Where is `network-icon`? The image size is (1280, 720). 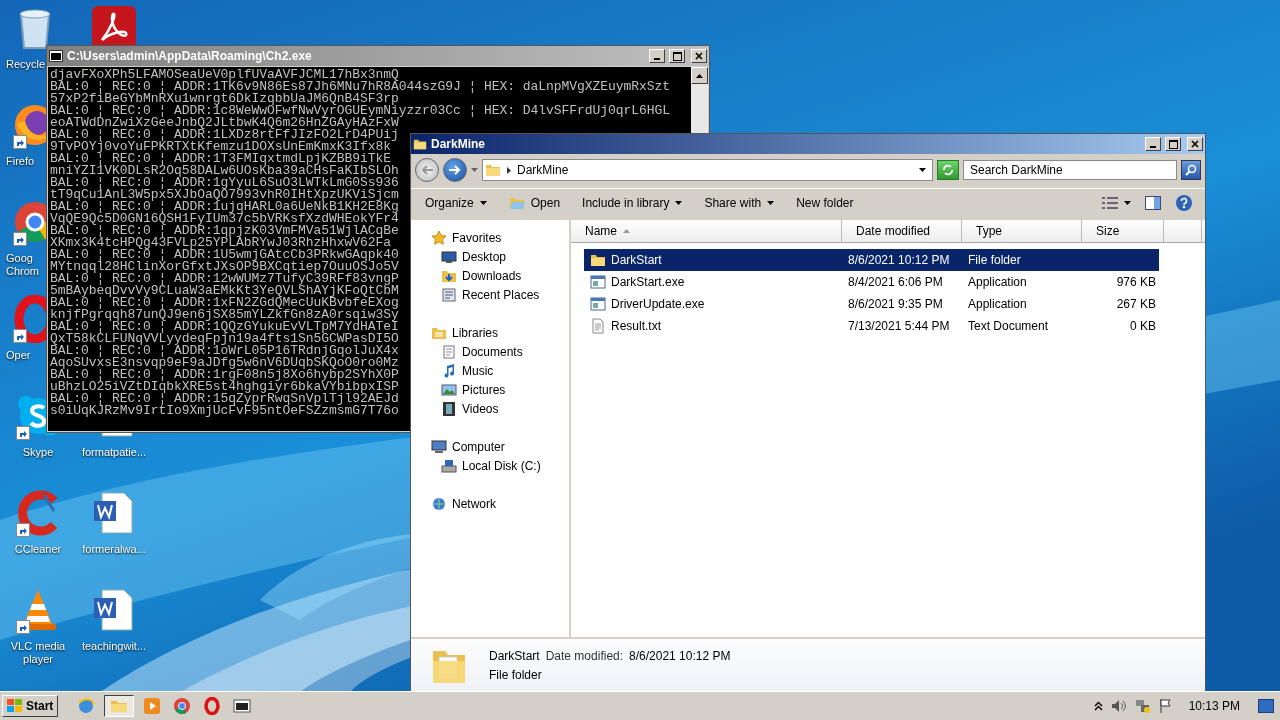 network-icon is located at coordinates (1142, 706).